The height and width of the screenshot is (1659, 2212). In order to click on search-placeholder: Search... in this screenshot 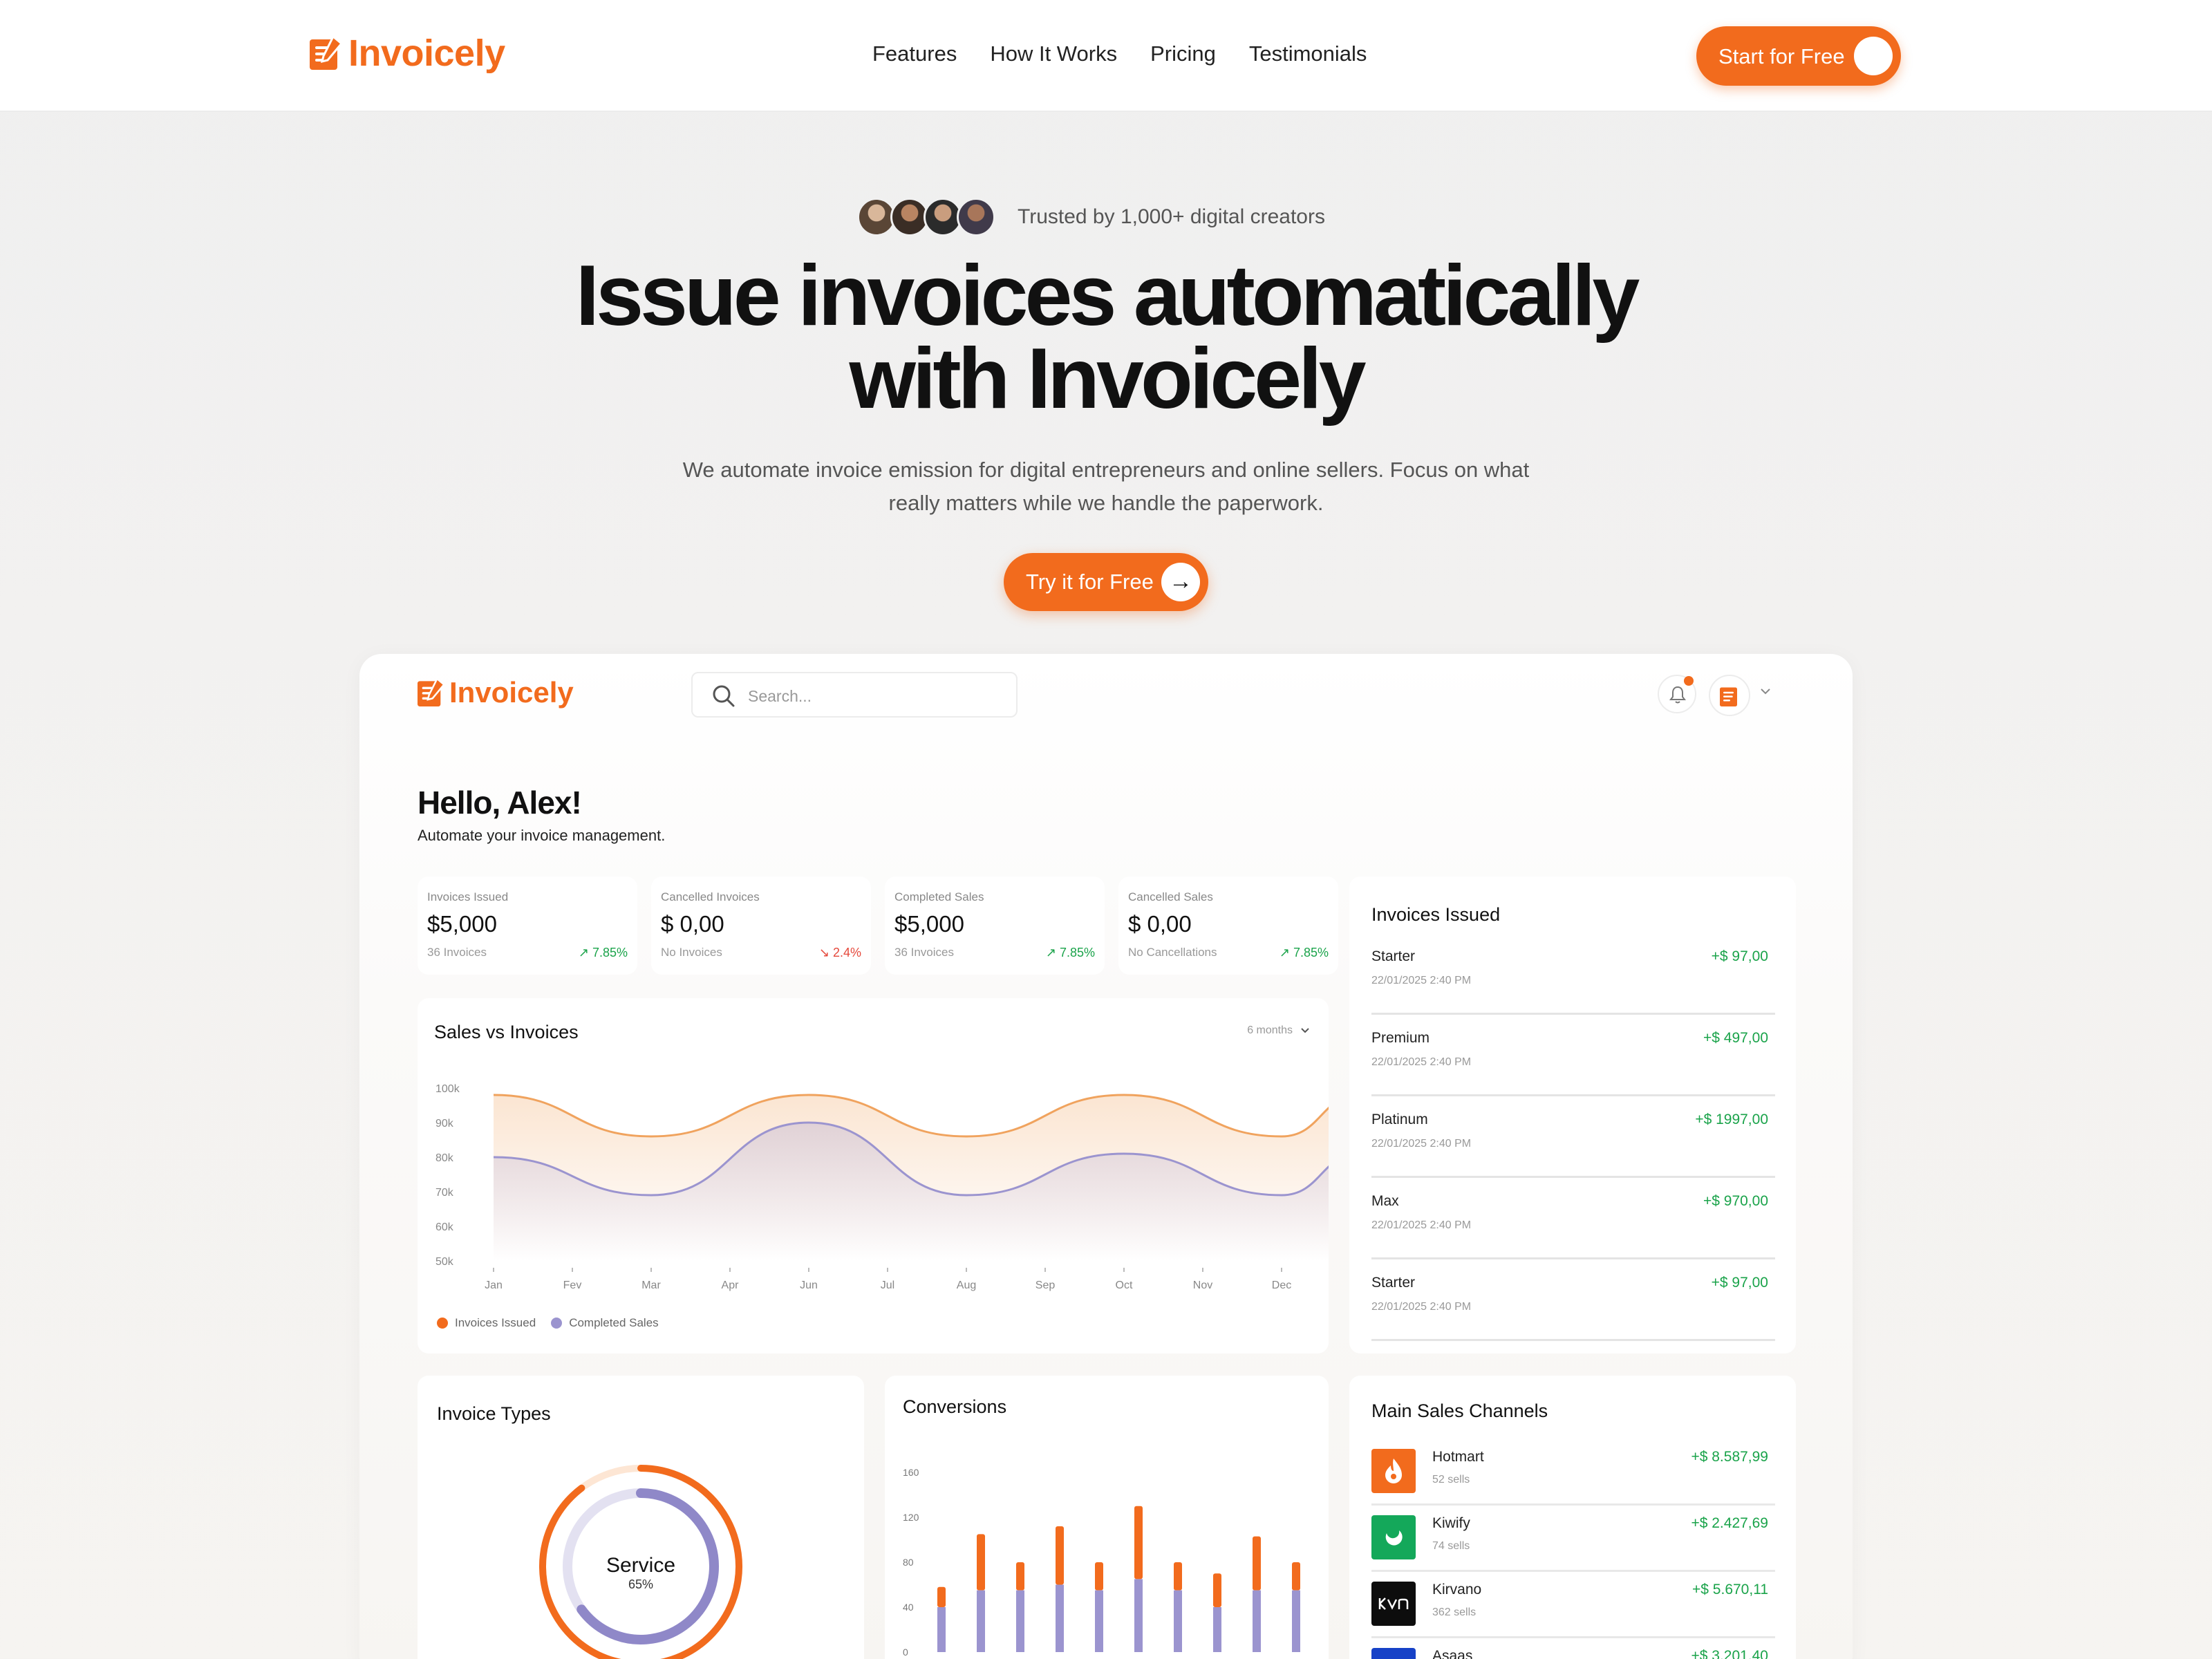, I will do `click(780, 696)`.